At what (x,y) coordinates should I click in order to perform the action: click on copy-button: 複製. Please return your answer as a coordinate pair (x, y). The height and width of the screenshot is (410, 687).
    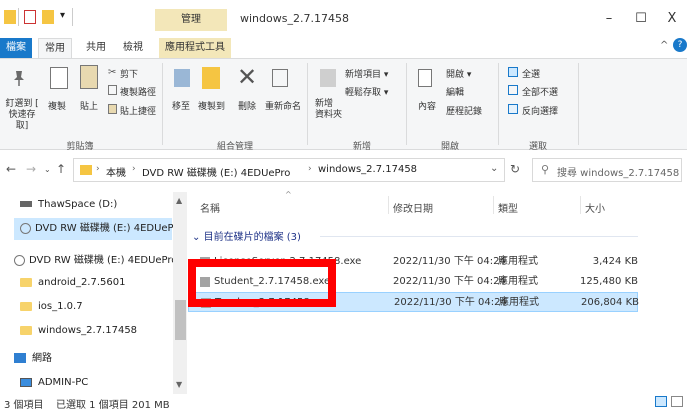
    Looking at the image, I should click on (57, 105).